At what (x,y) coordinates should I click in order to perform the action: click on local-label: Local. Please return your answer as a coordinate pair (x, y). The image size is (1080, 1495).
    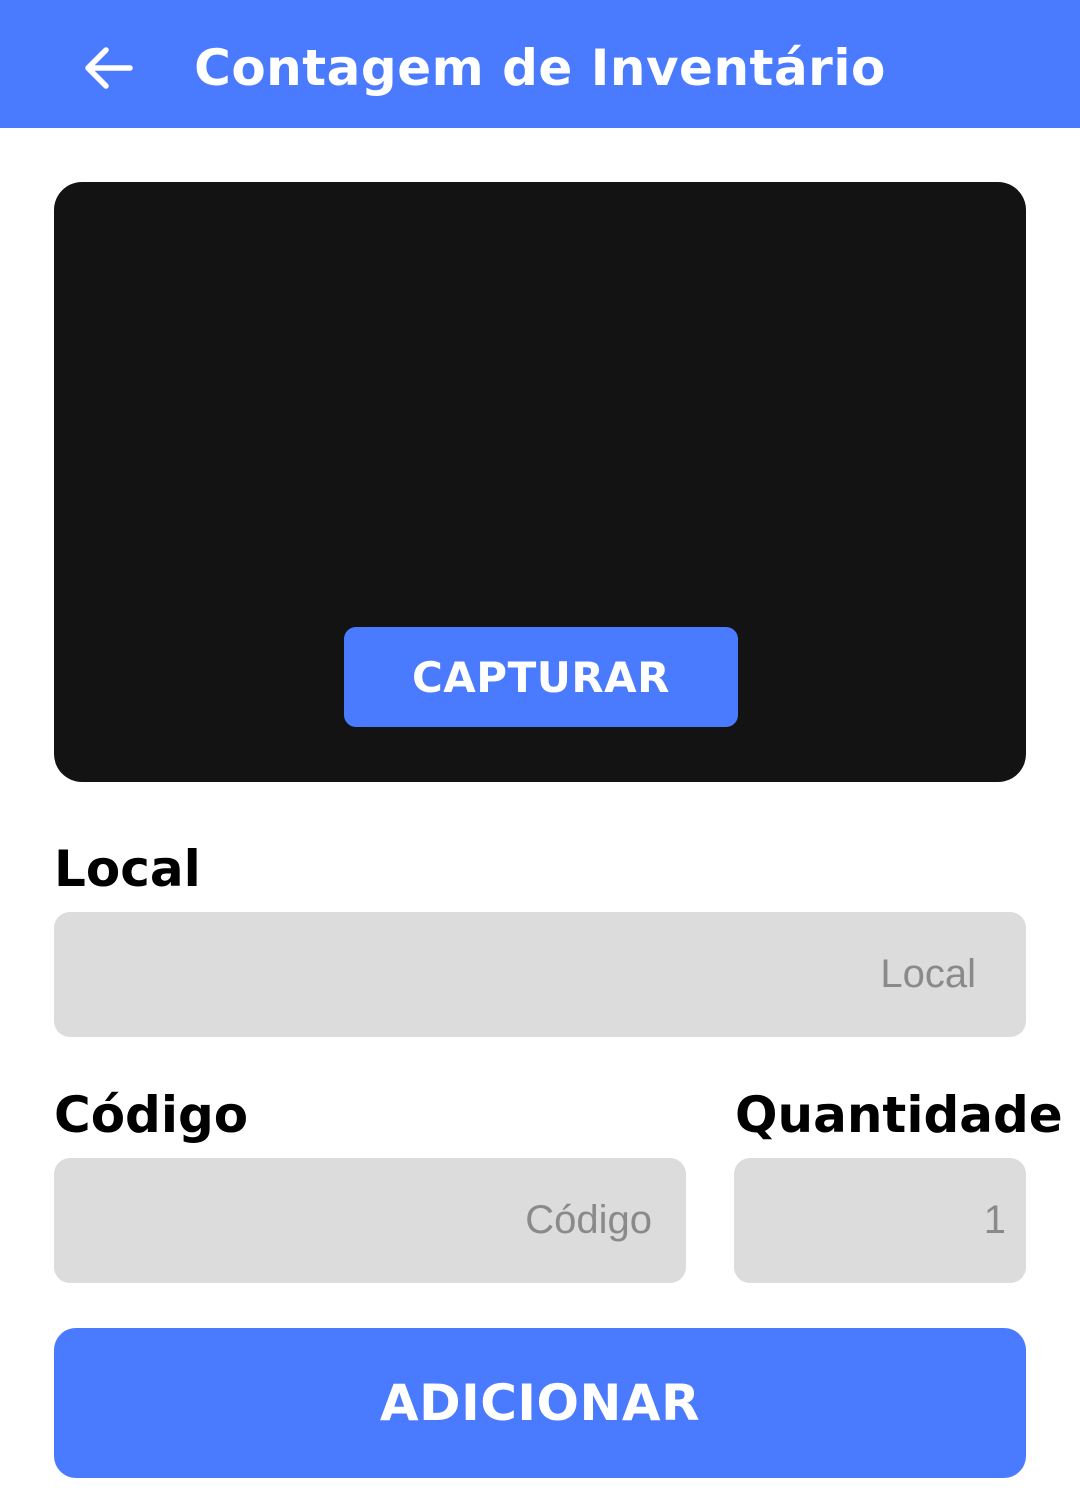
    Looking at the image, I should click on (127, 869).